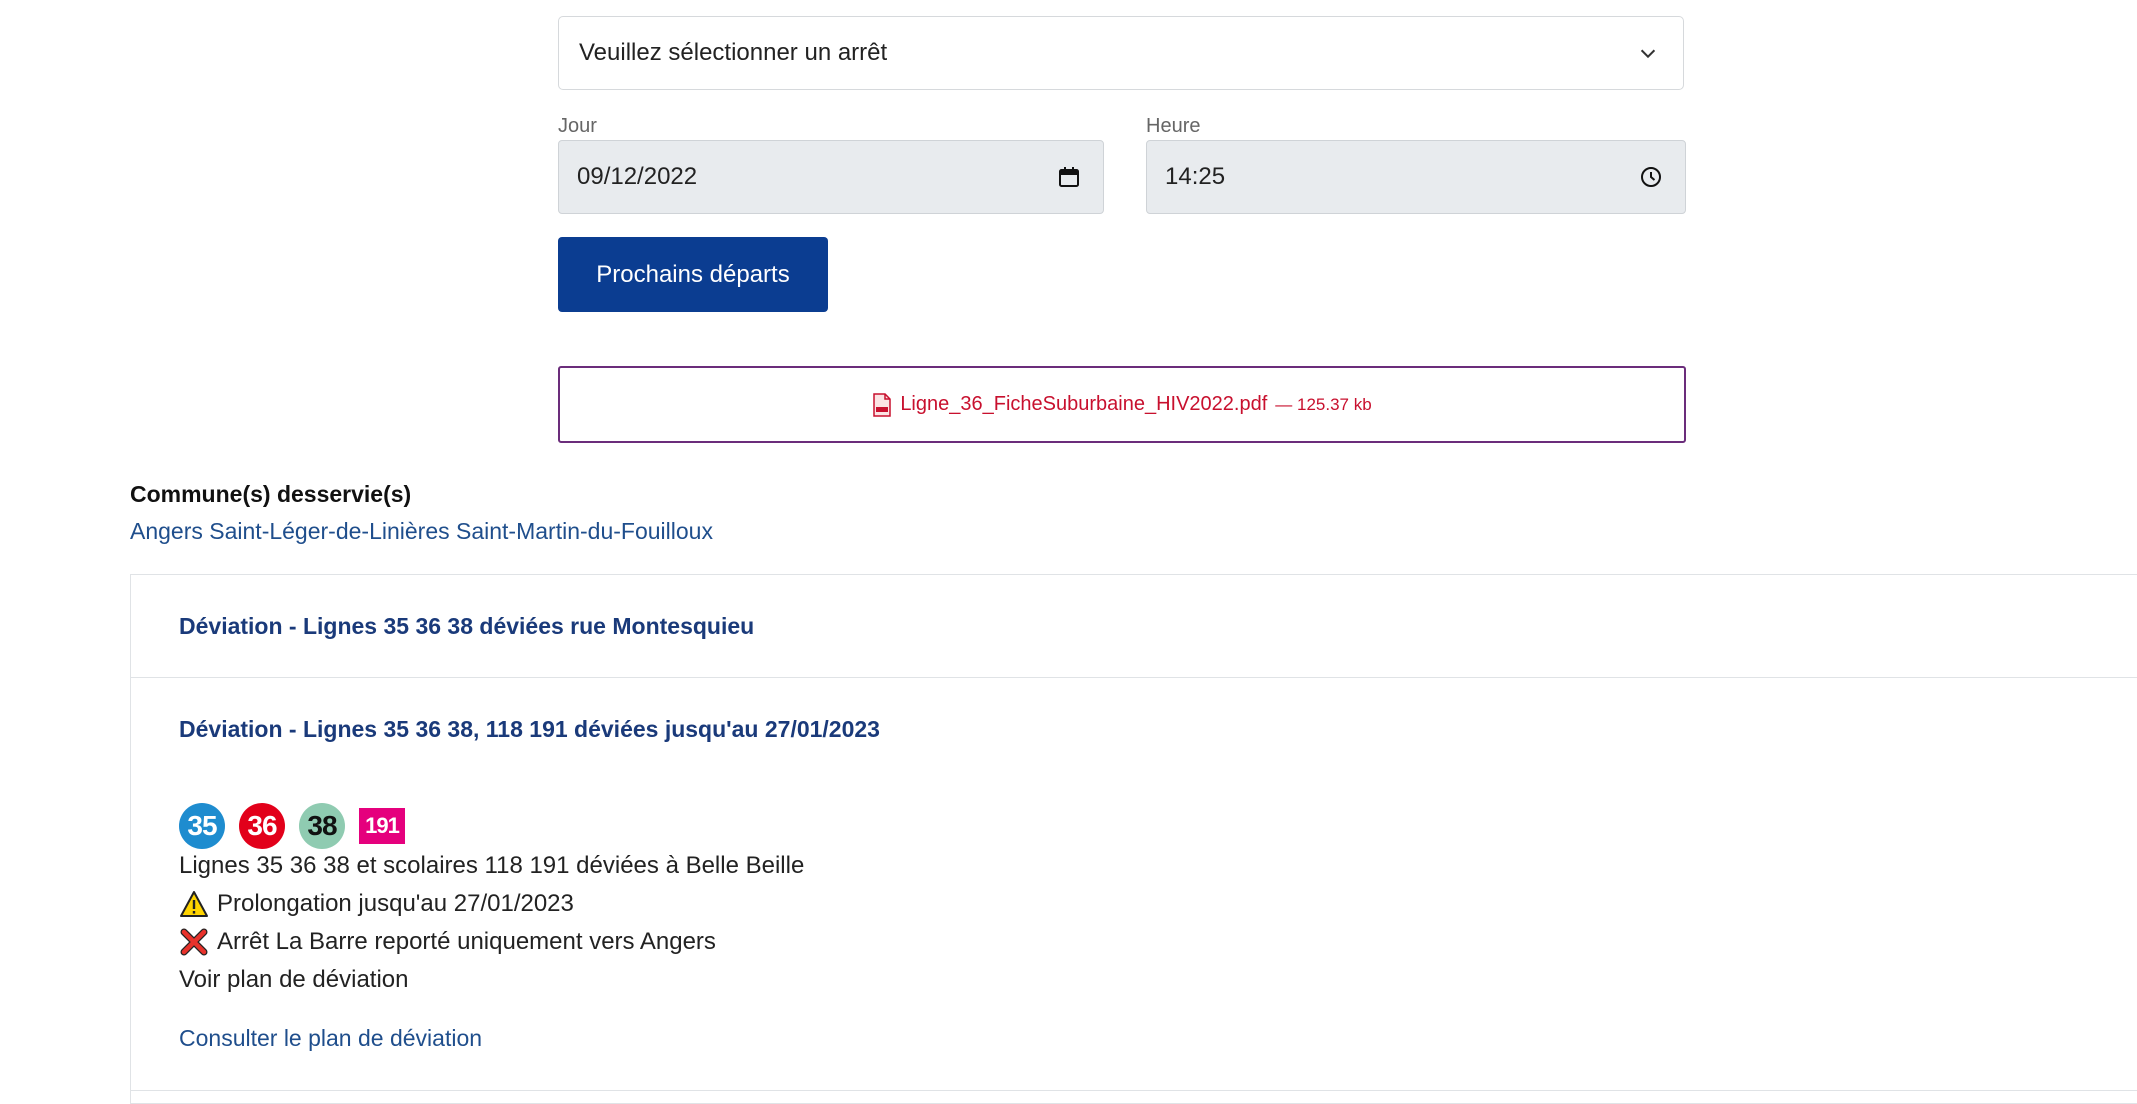 The width and height of the screenshot is (2137, 1104). What do you see at coordinates (1648, 54) in the screenshot?
I see `chevron-down-icon` at bounding box center [1648, 54].